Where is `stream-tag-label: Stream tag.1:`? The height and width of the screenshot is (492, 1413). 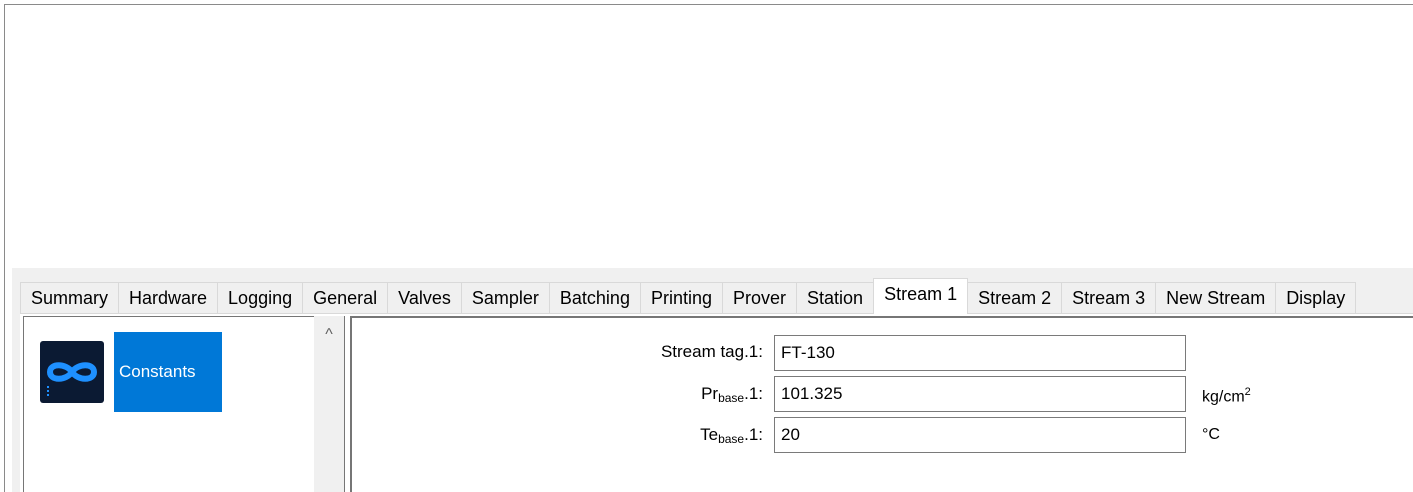
stream-tag-label: Stream tag.1: is located at coordinates (711, 351).